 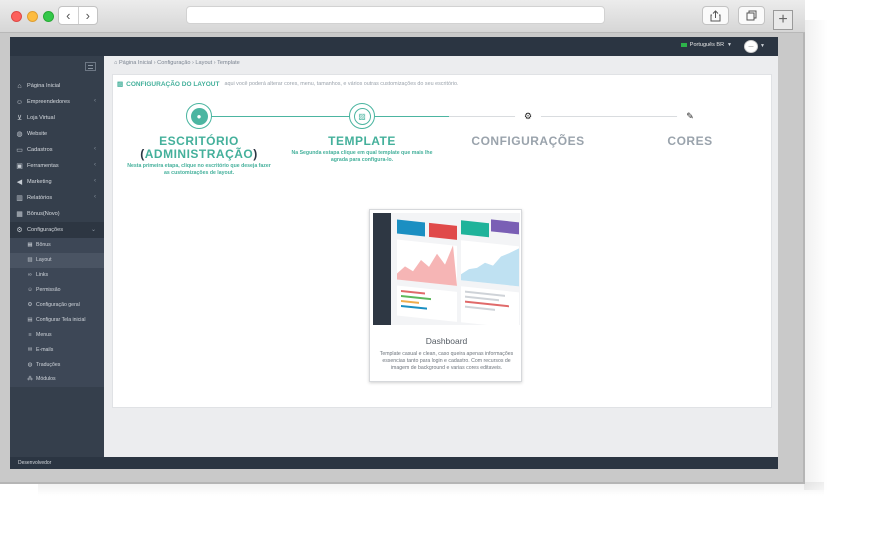 What do you see at coordinates (57, 349) in the screenshot?
I see `sidebar-subitem-emails: ✉ E-mails` at bounding box center [57, 349].